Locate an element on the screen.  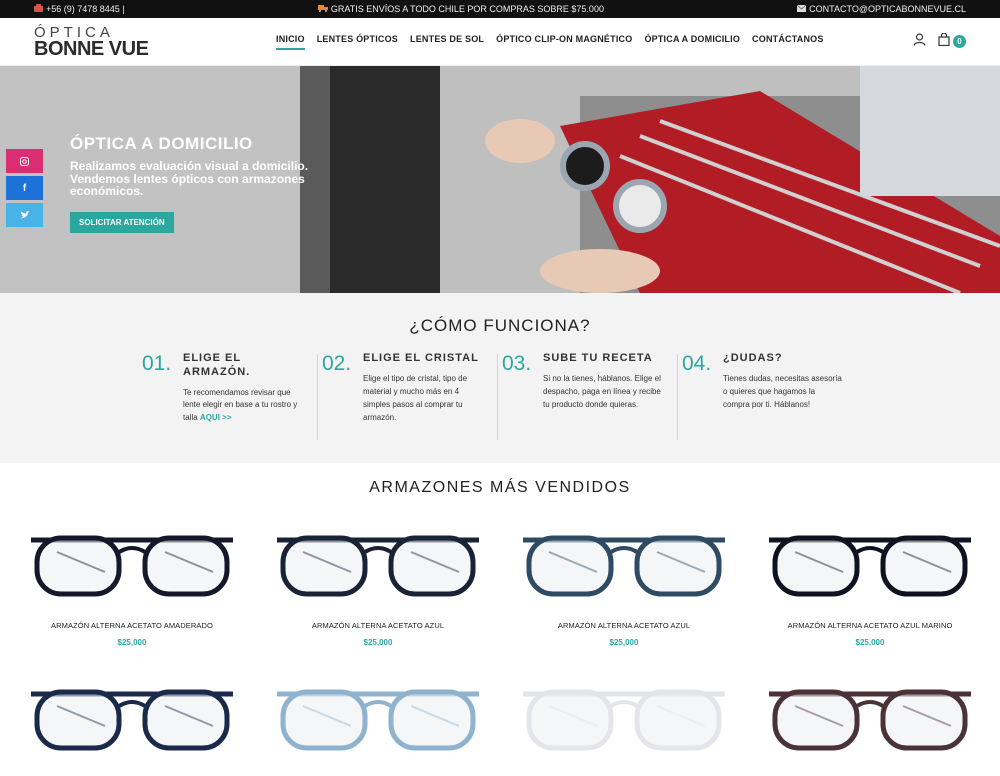
nav-item-lentes-opticos: LENTES ÓPTICOS is located at coordinates (357, 42).